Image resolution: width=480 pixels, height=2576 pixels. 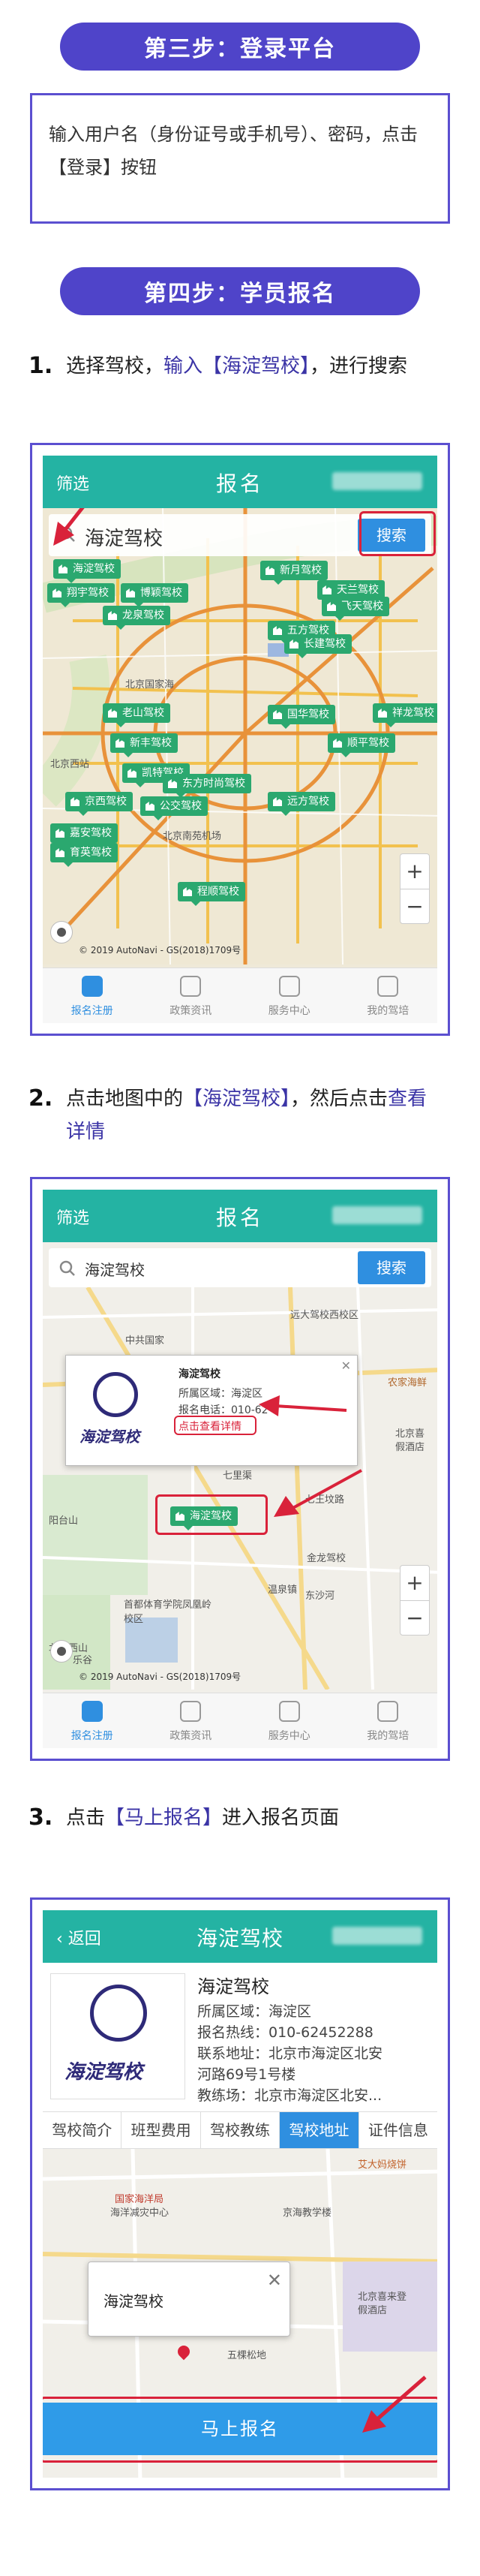 What do you see at coordinates (319, 2130) in the screenshot?
I see `tab-address: 驾校地址` at bounding box center [319, 2130].